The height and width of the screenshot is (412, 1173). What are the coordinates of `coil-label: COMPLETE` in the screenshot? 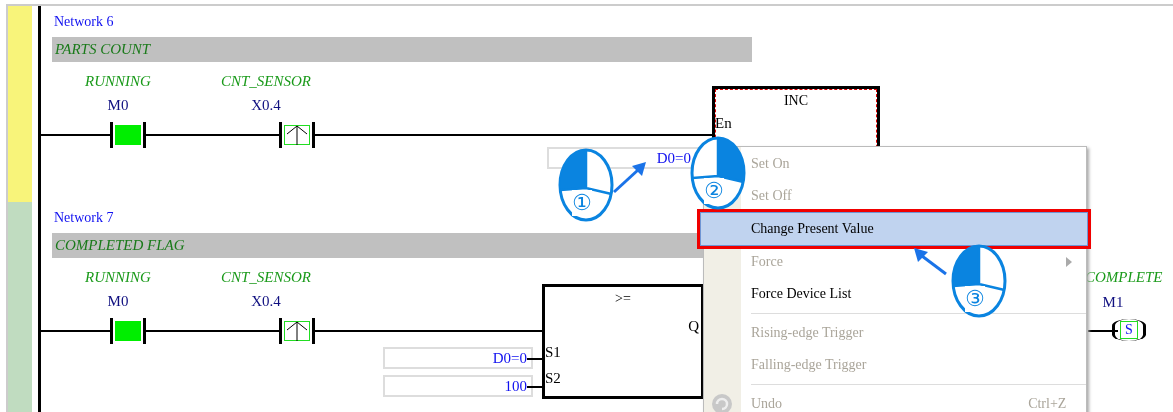 It's located at (1124, 277).